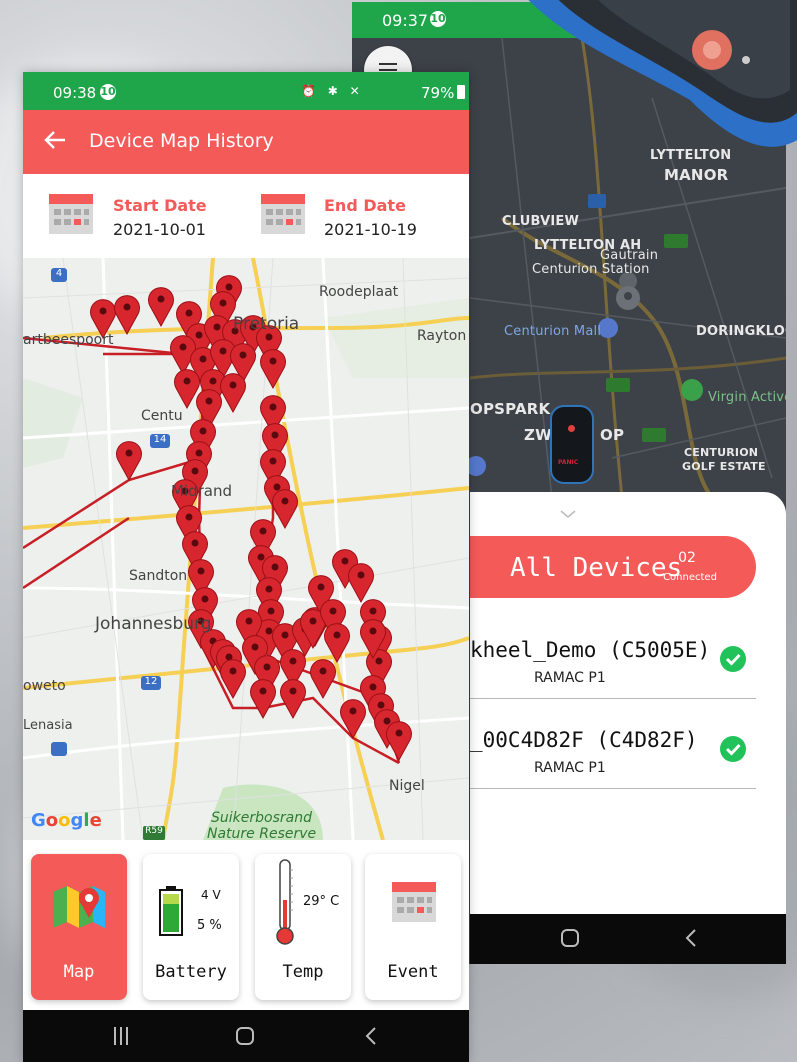 Image resolution: width=797 pixels, height=1062 pixels. Describe the element at coordinates (160, 439) in the screenshot. I see `route-badge: 14` at that location.